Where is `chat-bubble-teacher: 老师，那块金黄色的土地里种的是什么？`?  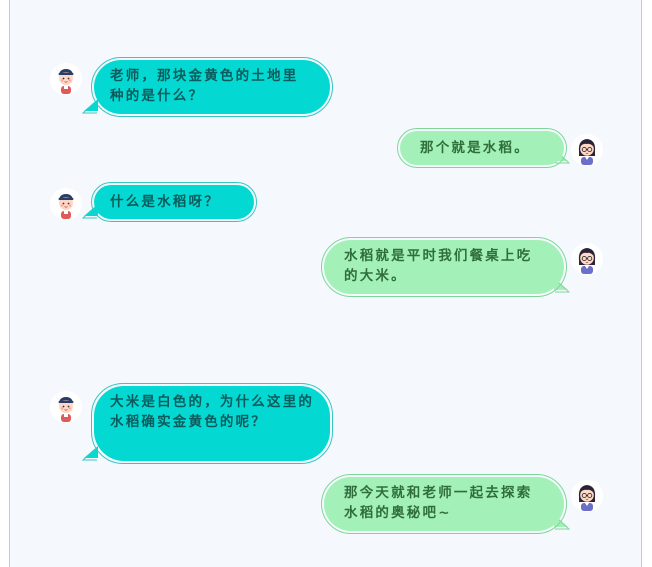
chat-bubble-teacher: 老师，那块金黄色的土地里种的是什么？ is located at coordinates (212, 87).